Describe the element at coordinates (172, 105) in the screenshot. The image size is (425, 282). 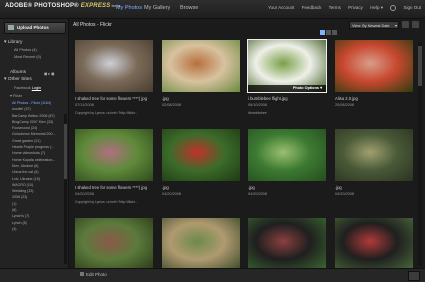
I see `photo-date: 02/08/2008` at that location.